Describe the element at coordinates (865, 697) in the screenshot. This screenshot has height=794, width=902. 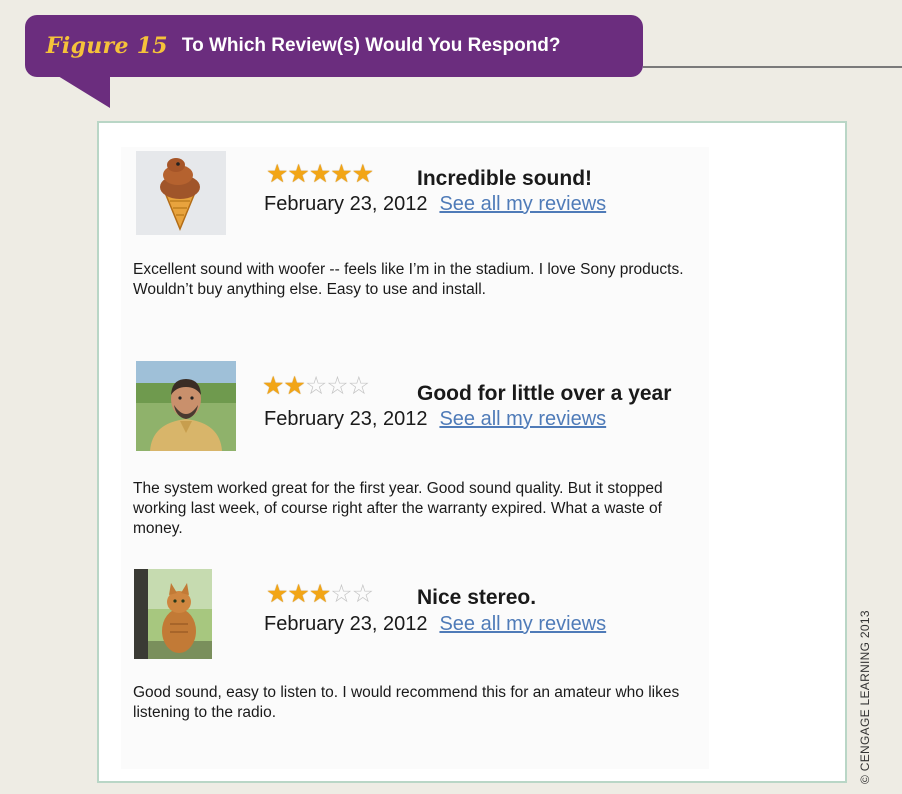
I see `copyright-notice: © CENGAGE LEARNING 2013` at that location.